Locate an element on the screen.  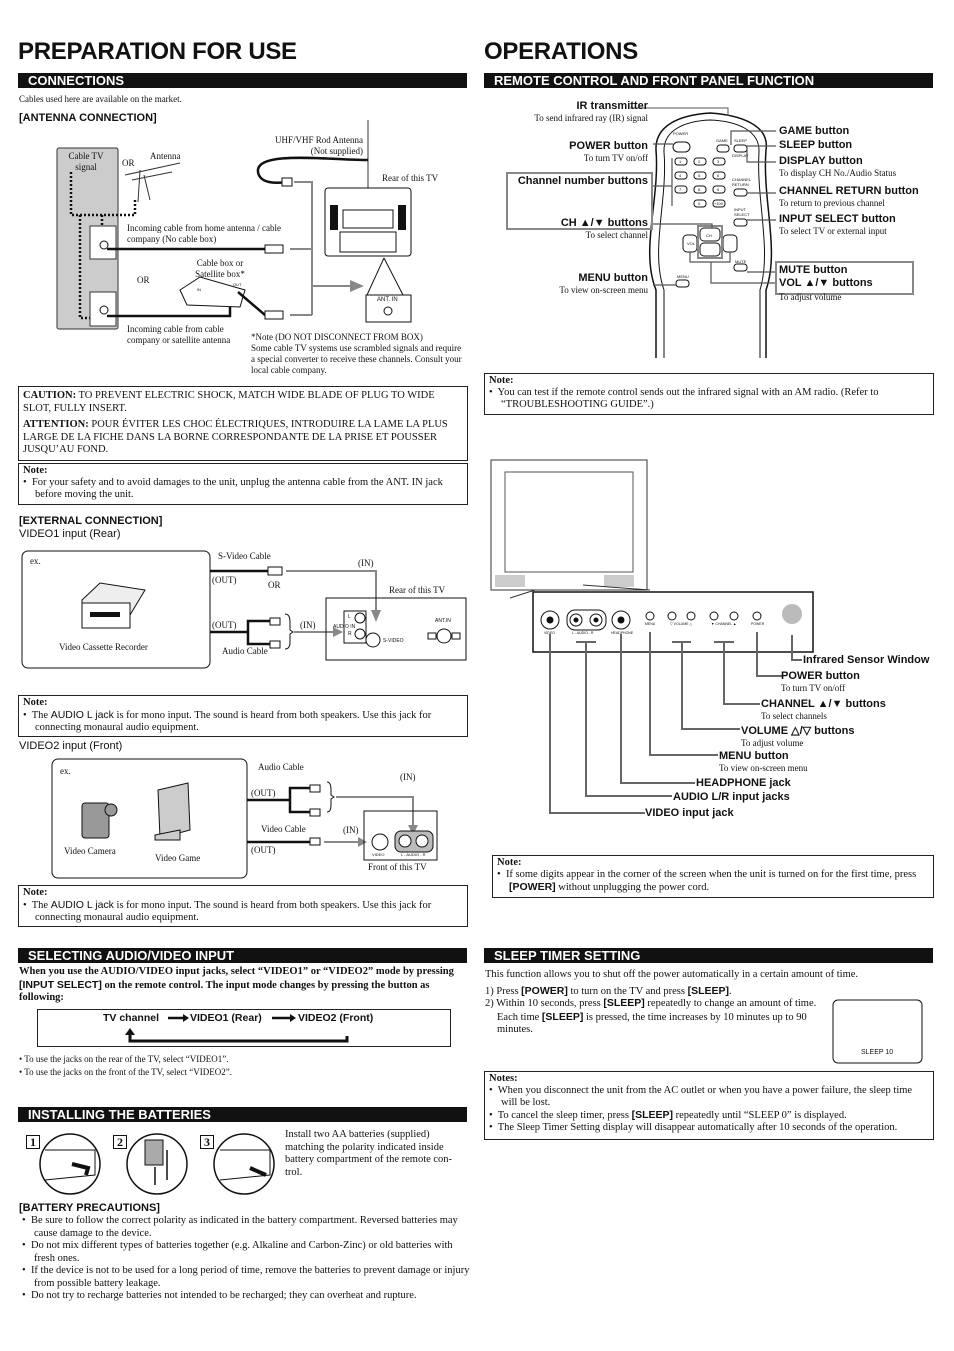
flow-video2: VIDEO2 (Front) is located at coordinates (336, 1018).